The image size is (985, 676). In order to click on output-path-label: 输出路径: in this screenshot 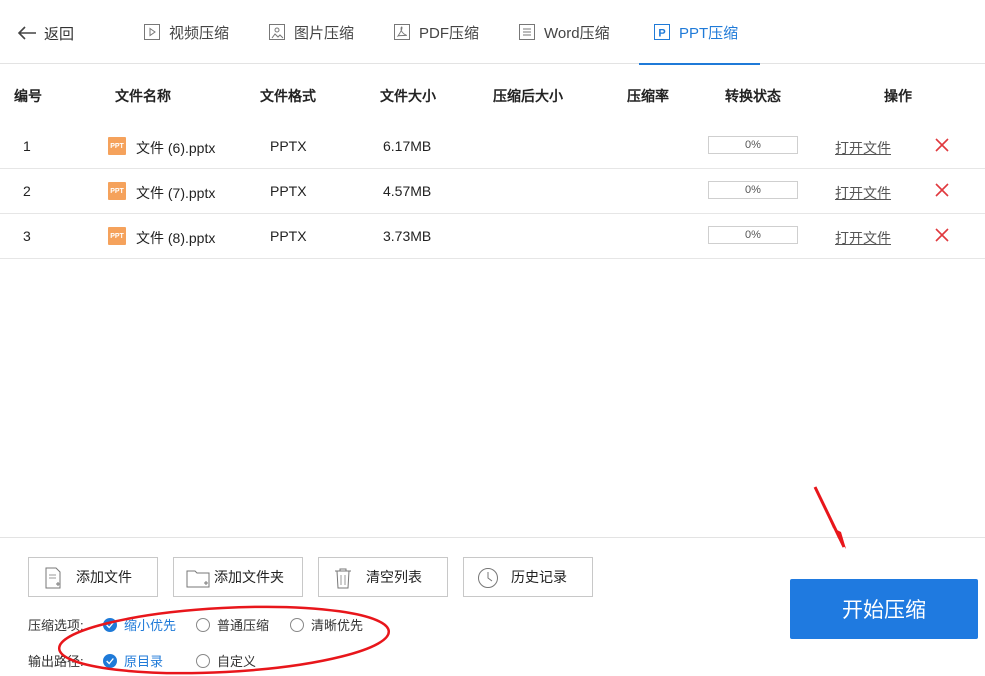, I will do `click(56, 661)`.